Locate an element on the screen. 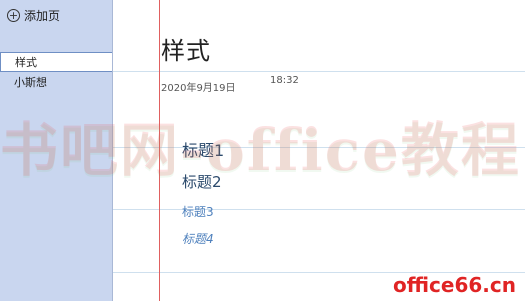  heading-4: 标题4 is located at coordinates (198, 238).